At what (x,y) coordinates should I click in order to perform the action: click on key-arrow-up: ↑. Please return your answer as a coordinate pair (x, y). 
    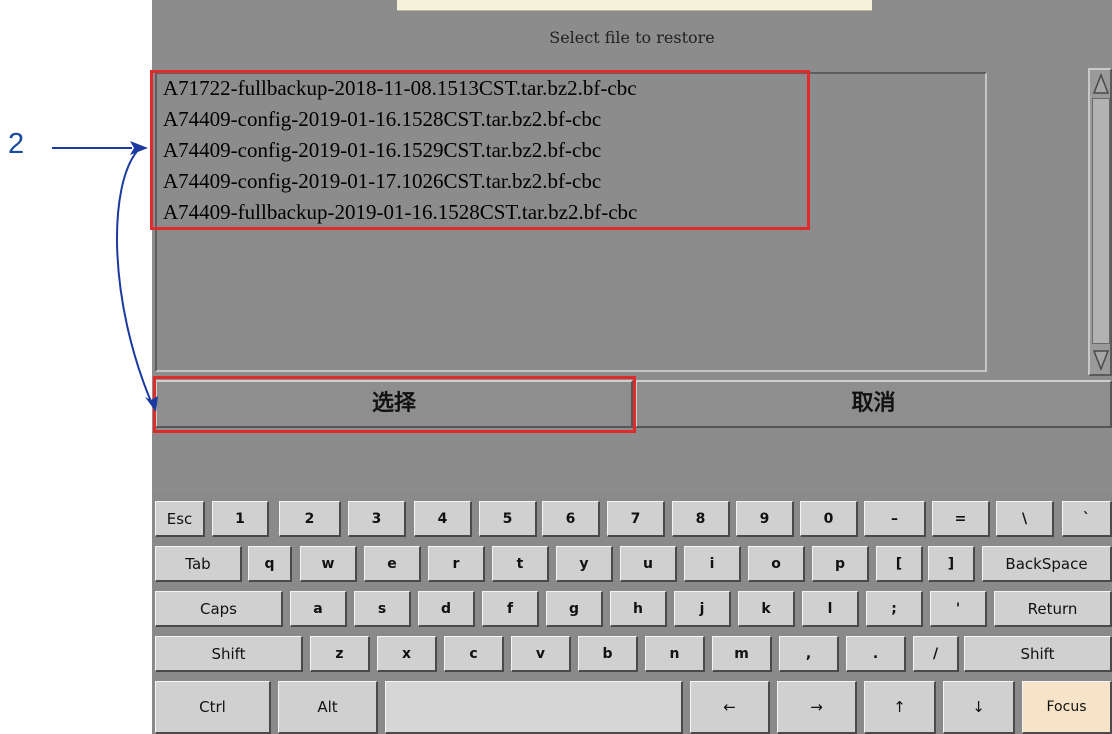
    Looking at the image, I should click on (900, 707).